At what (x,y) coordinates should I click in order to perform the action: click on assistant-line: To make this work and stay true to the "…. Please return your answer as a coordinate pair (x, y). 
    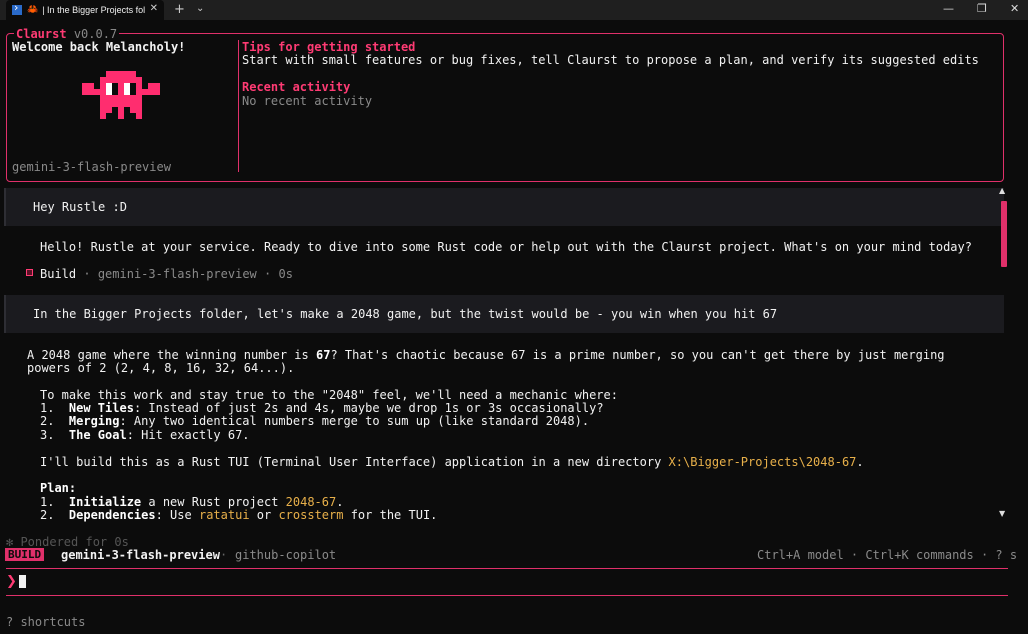
    Looking at the image, I should click on (329, 395).